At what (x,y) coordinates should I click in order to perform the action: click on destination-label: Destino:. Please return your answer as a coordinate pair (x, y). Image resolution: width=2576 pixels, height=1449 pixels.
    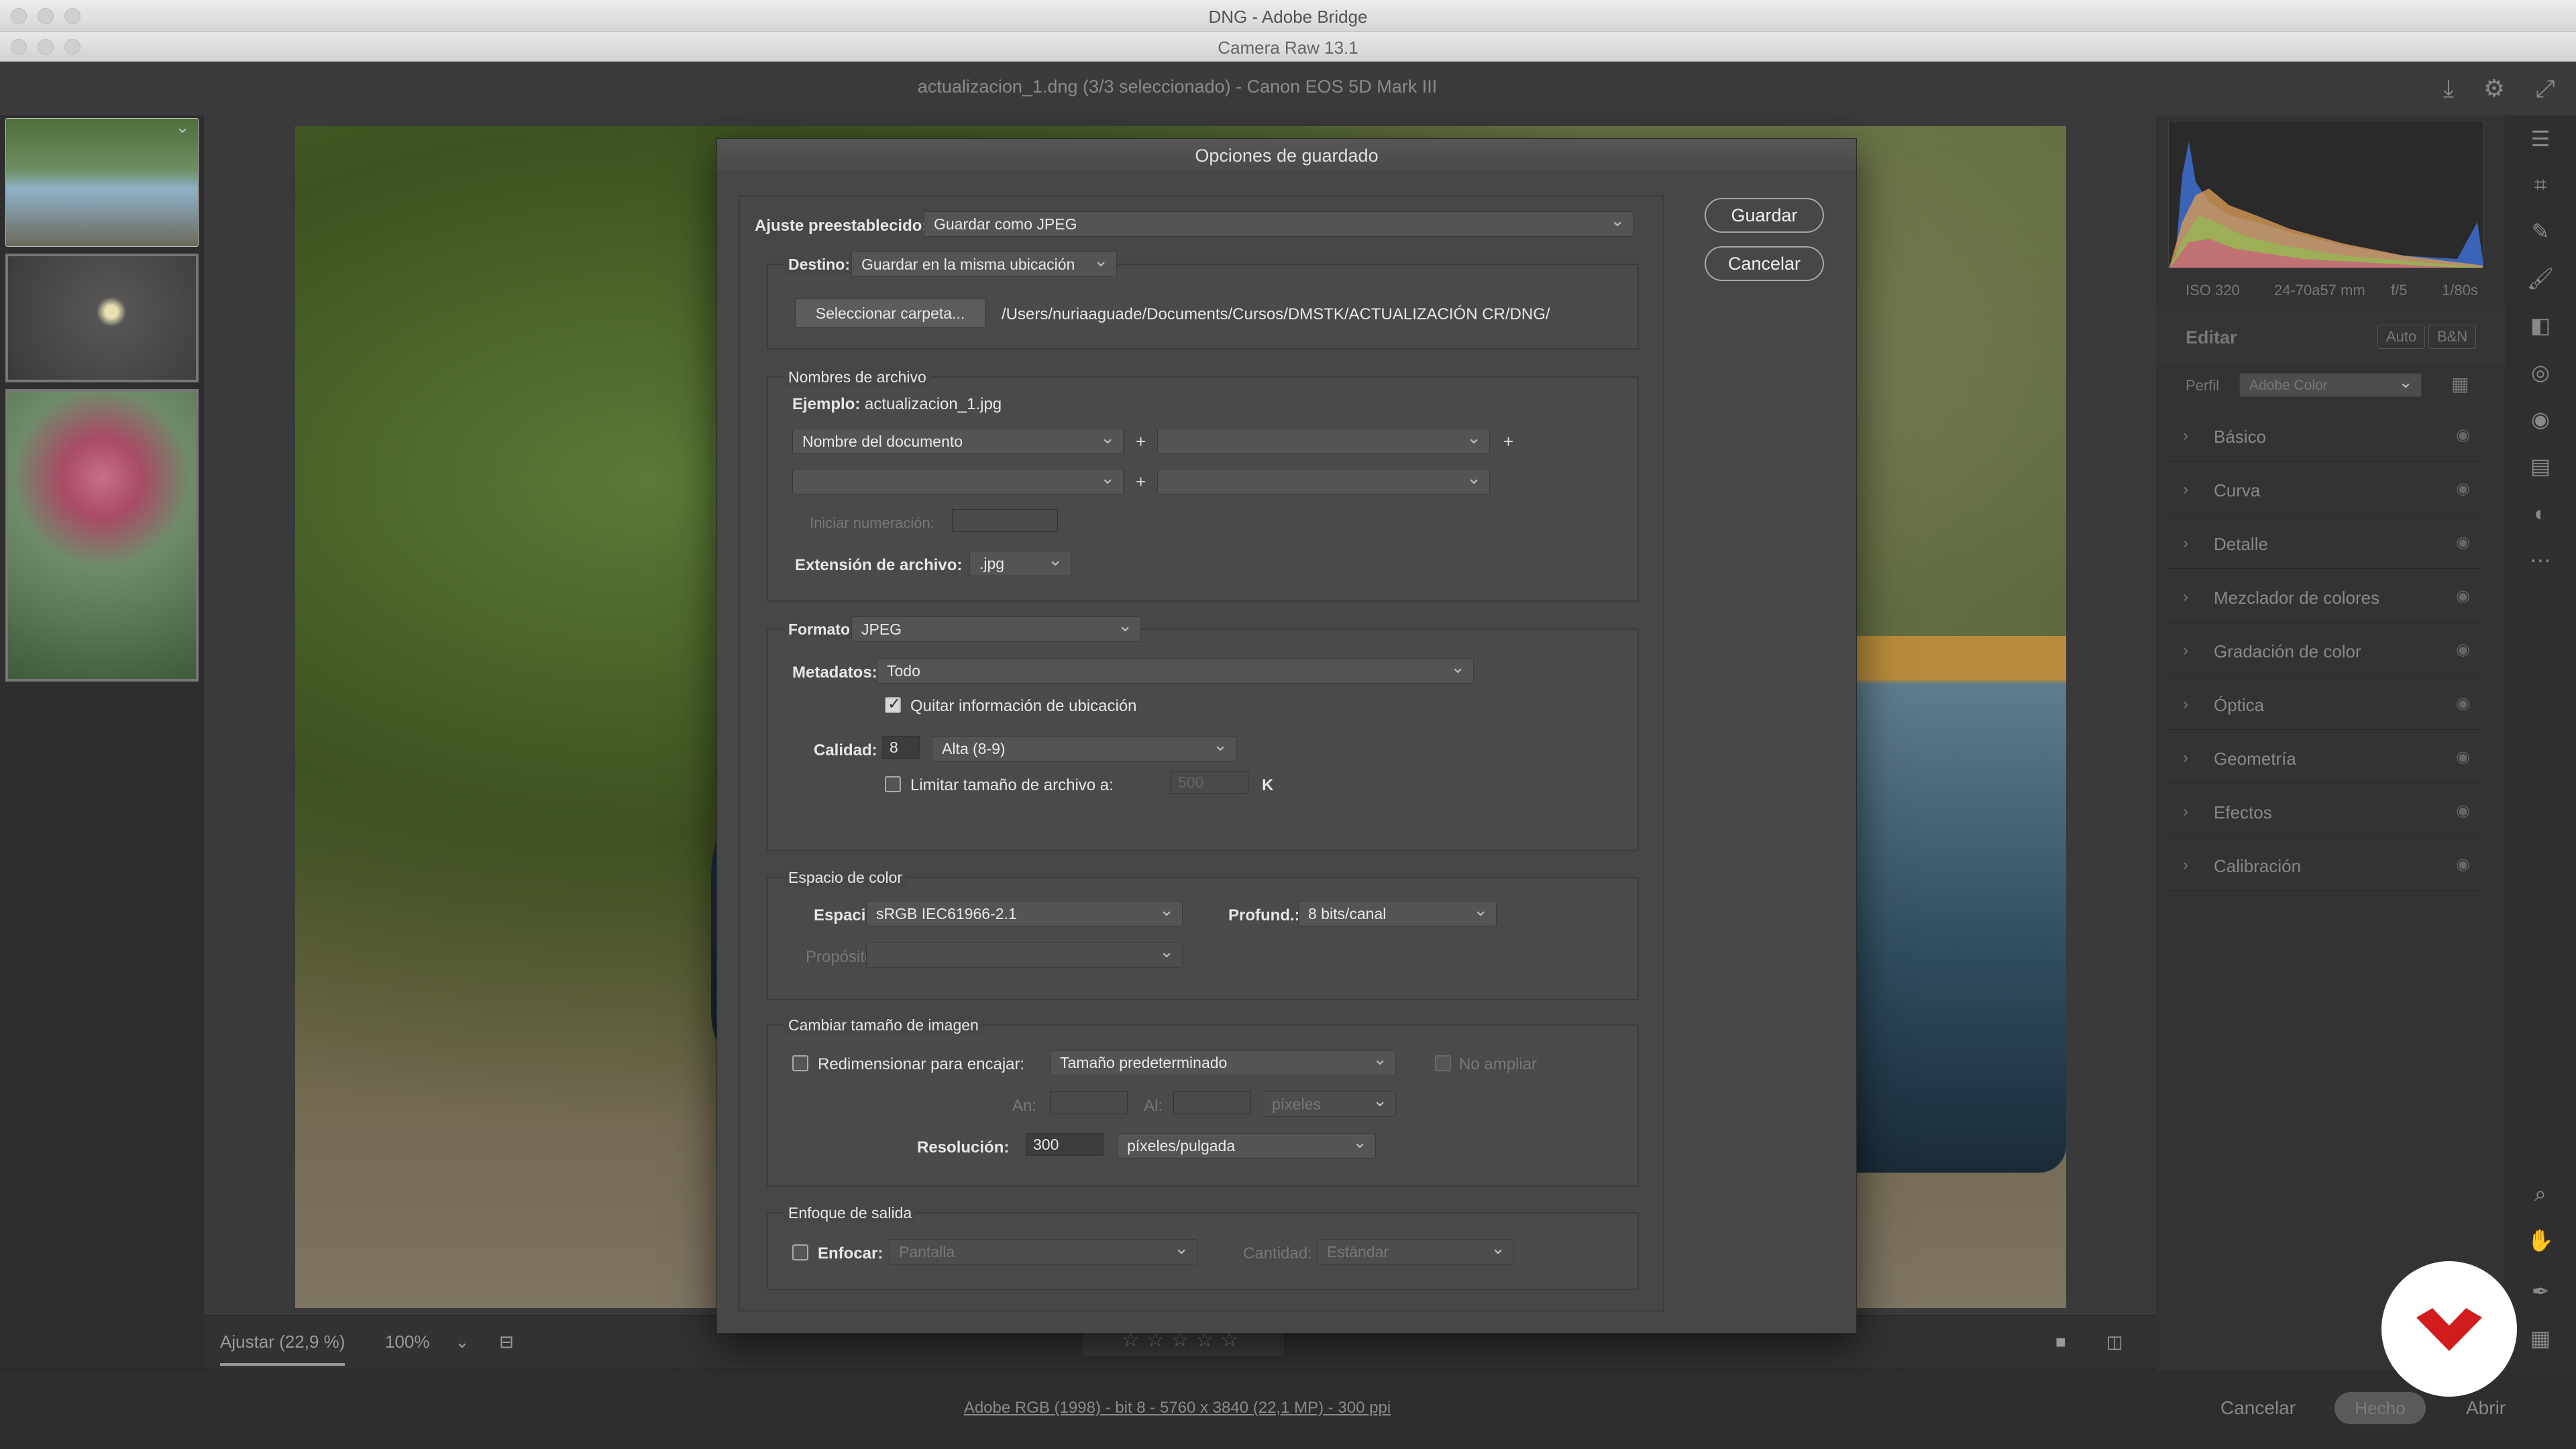
    Looking at the image, I should click on (819, 265).